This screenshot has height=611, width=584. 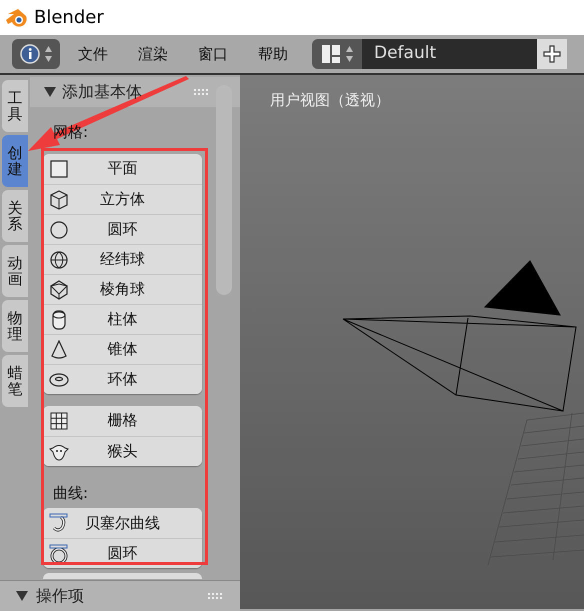 I want to click on add-object-button: 立方体, so click(x=122, y=199).